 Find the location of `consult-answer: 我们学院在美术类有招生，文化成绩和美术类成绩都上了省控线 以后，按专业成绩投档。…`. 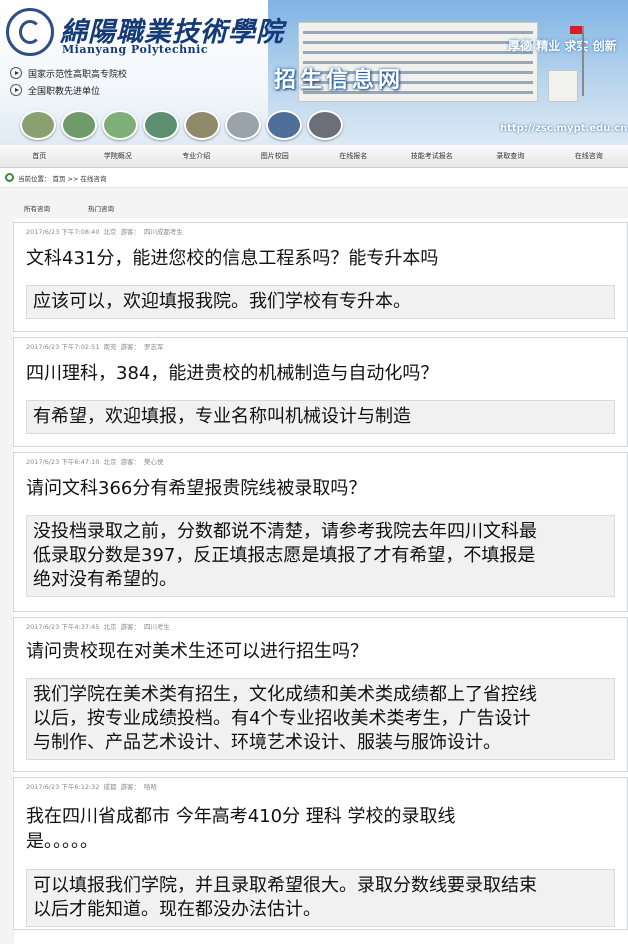

consult-answer: 我们学院在美术类有招生，文化成绩和美术类成绩都上了省控线 以后，按专业成绩投档。… is located at coordinates (320, 719).